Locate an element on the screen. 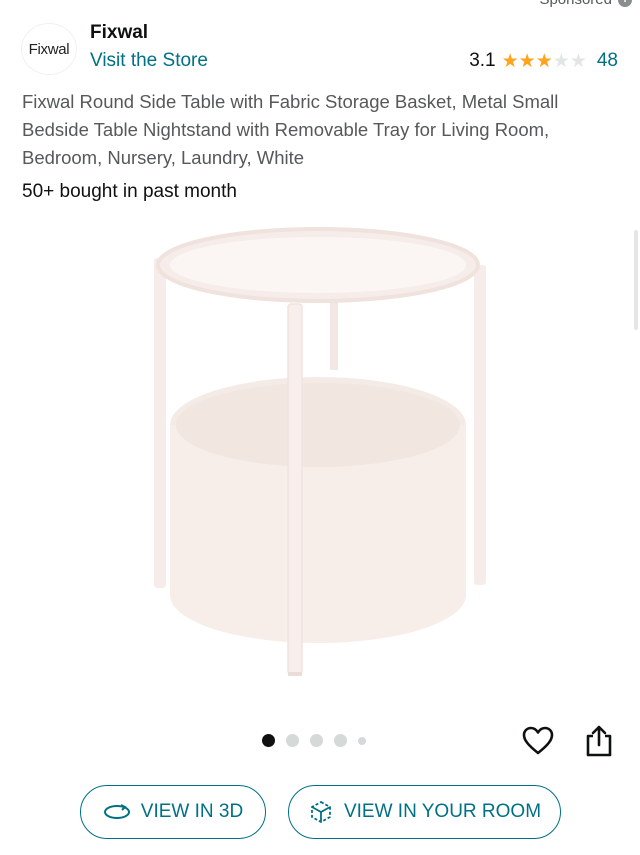 The width and height of the screenshot is (640, 855). view-in-3d-button: VIEW IN 3D is located at coordinates (173, 812).